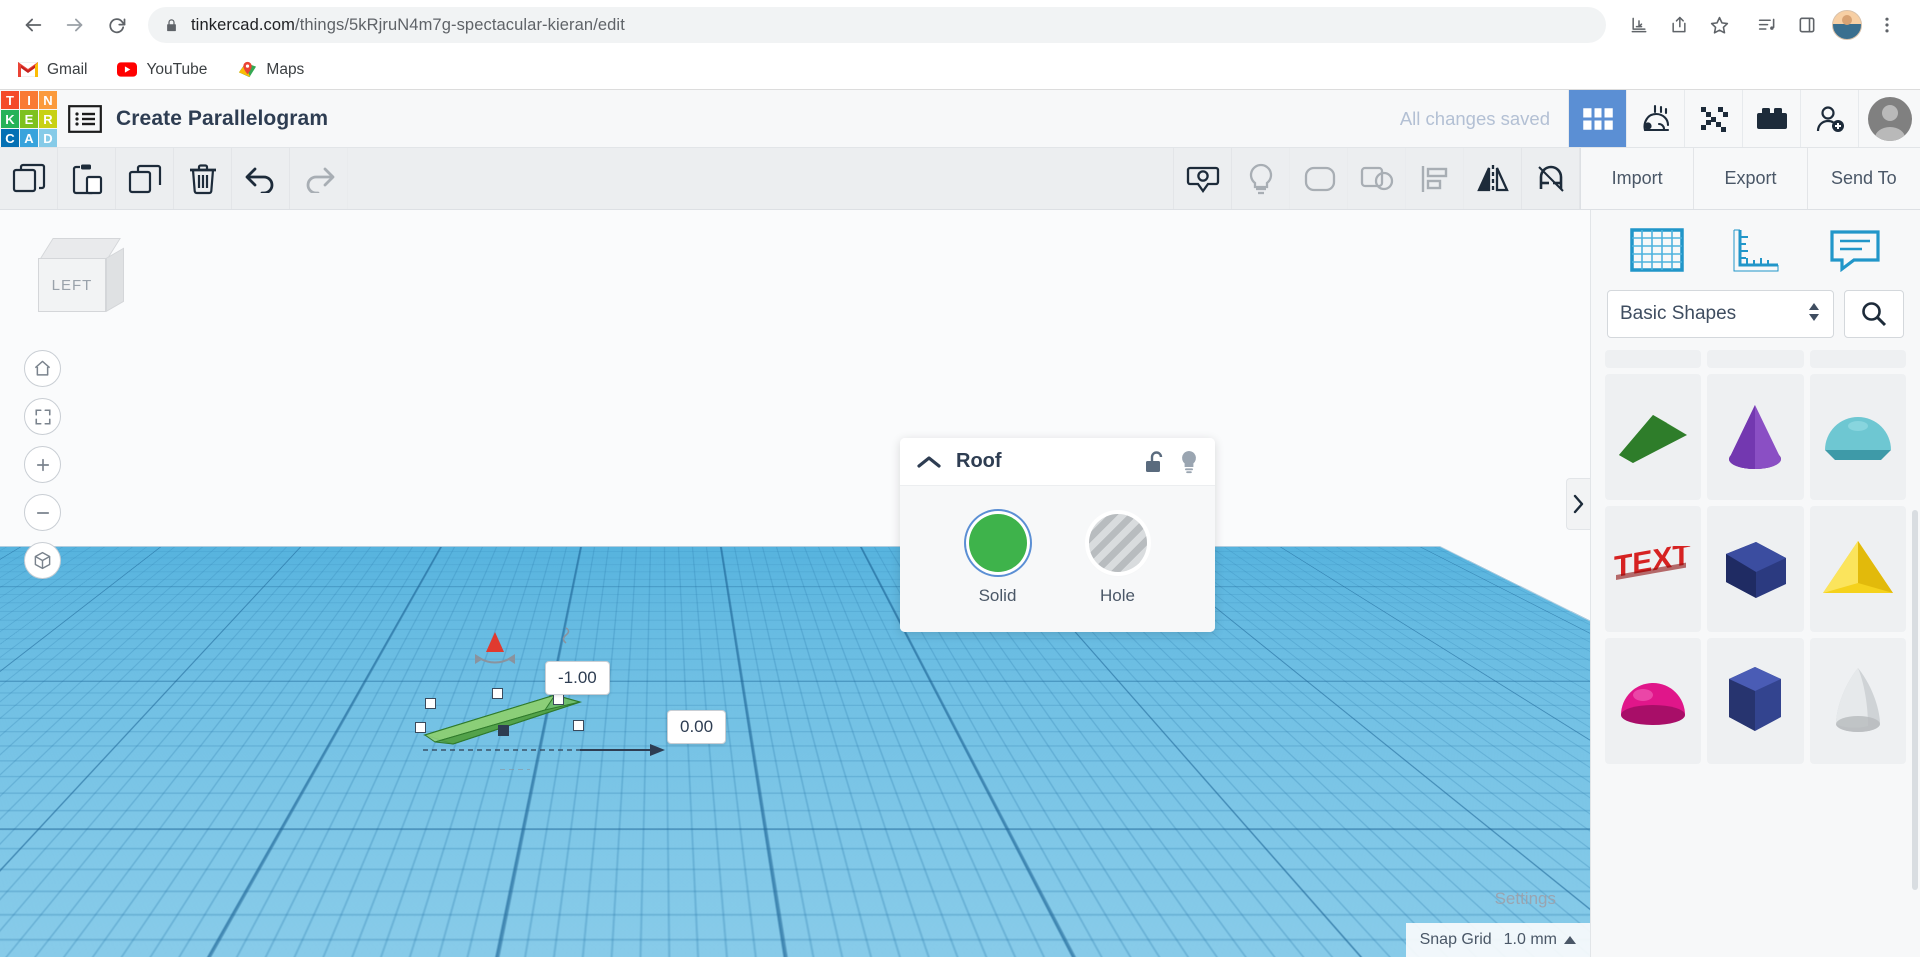 The height and width of the screenshot is (957, 1920). I want to click on resize-handle-ne, so click(558, 699).